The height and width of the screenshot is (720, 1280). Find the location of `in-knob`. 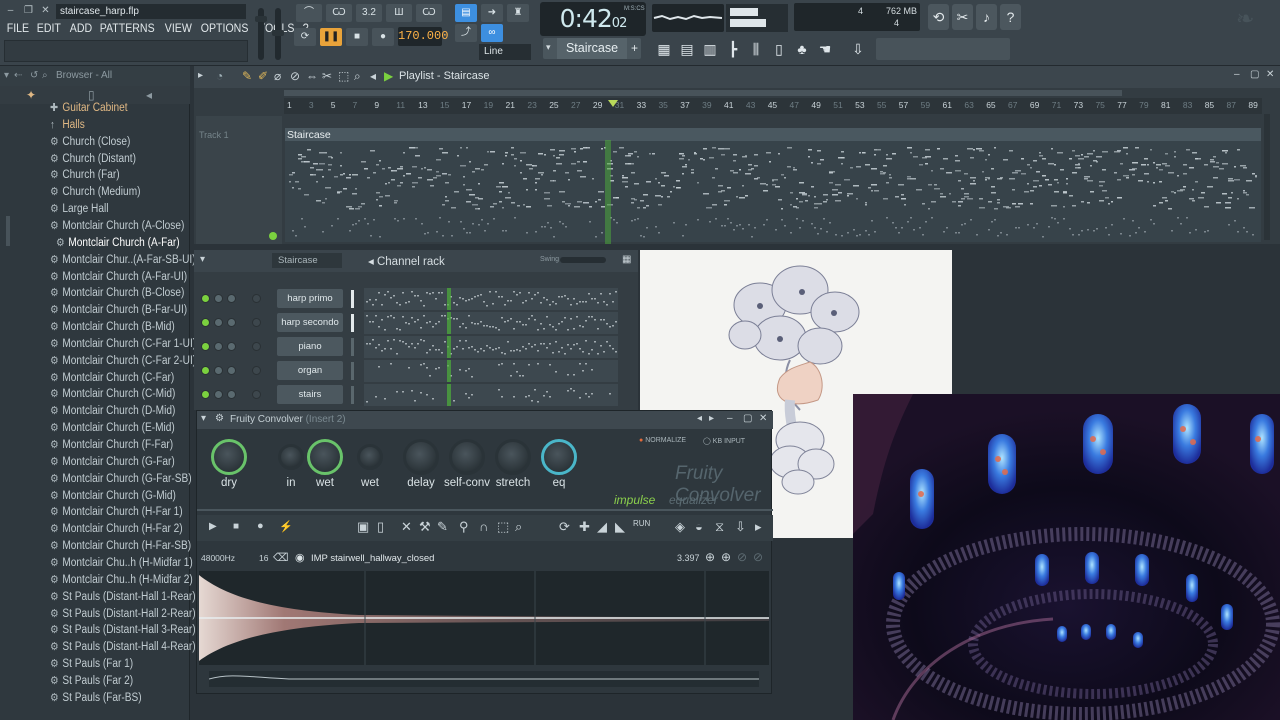

in-knob is located at coordinates (291, 457).